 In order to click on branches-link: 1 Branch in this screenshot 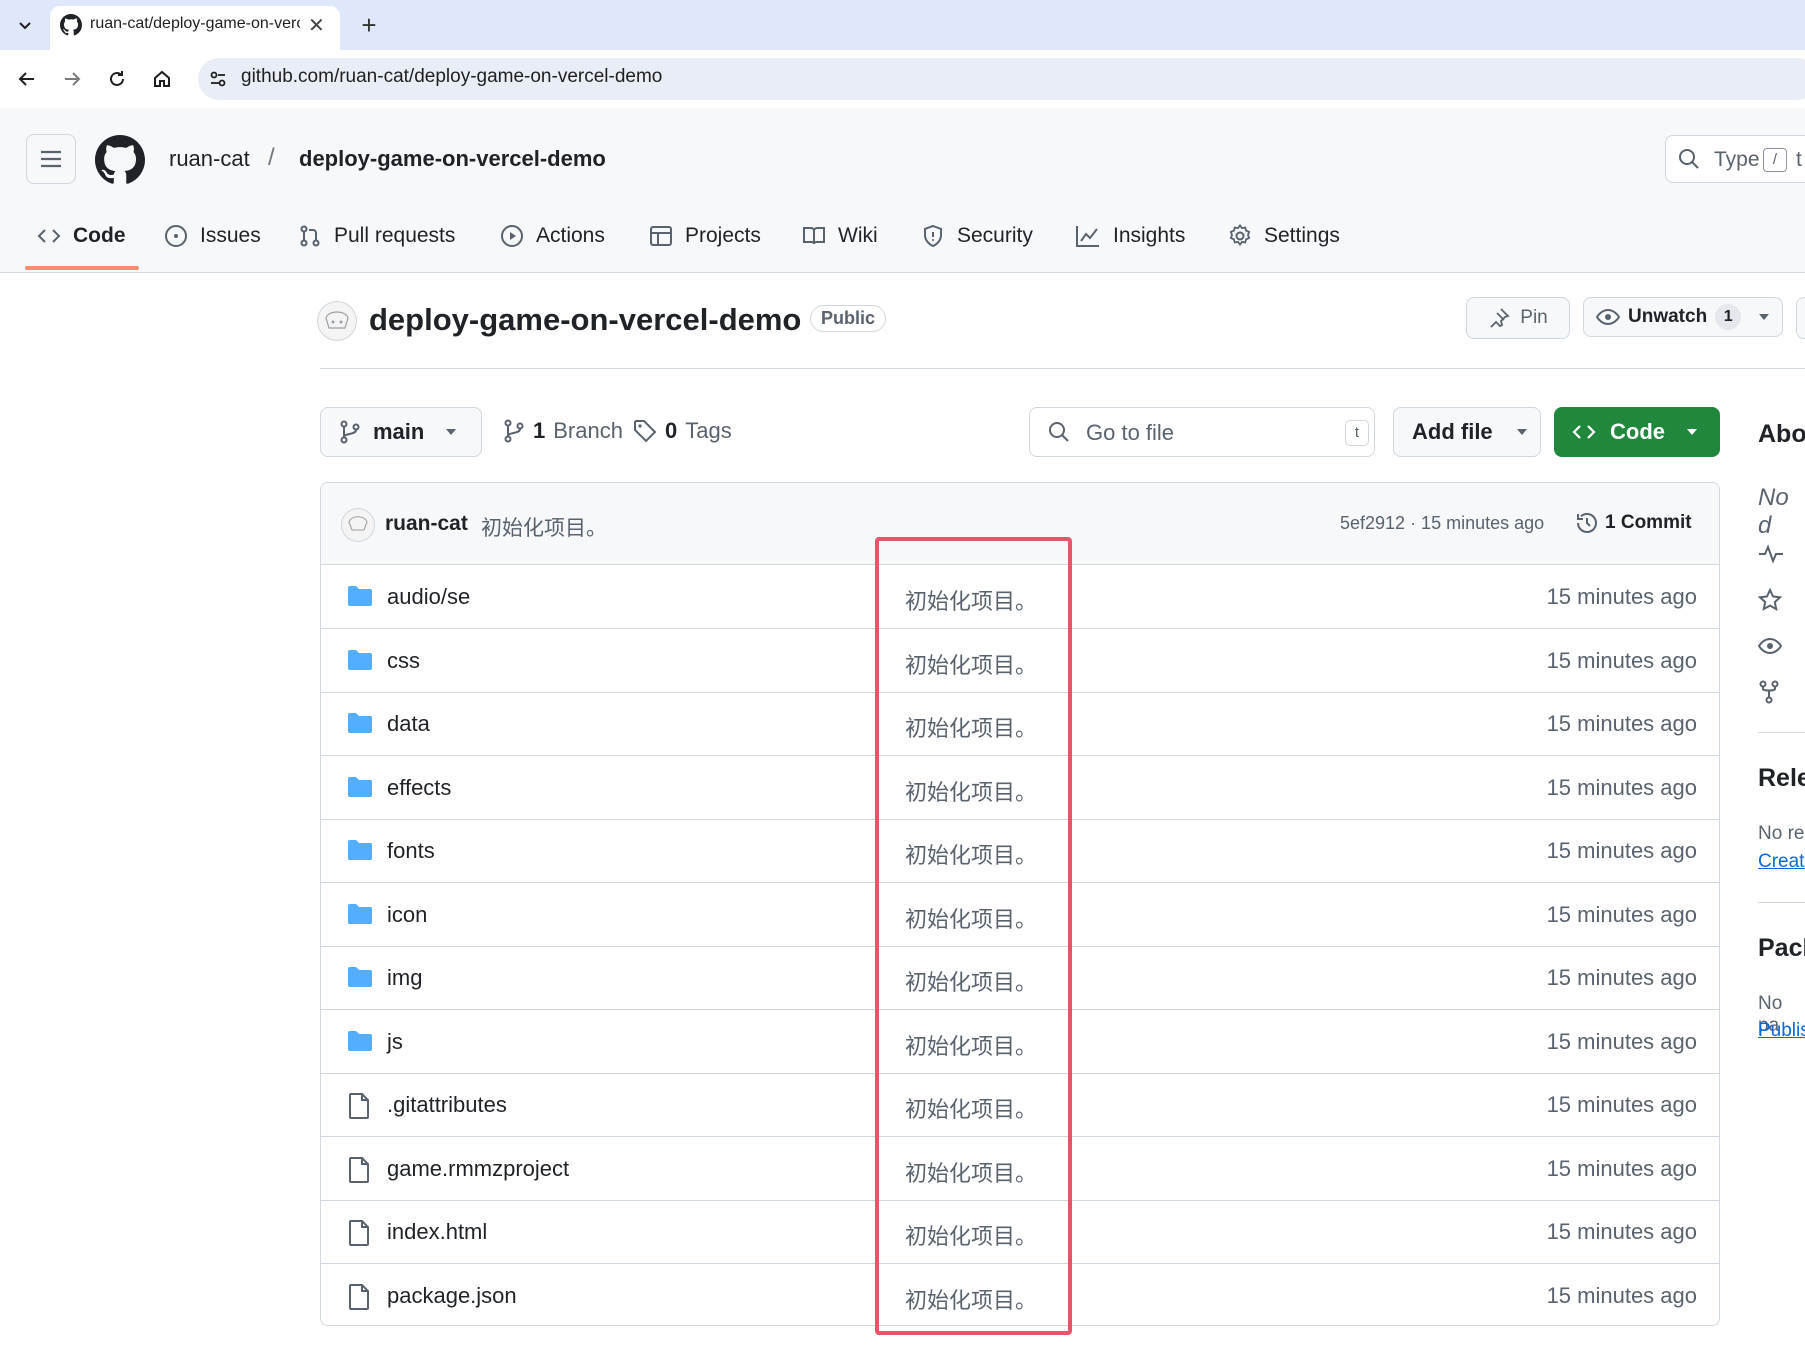, I will do `click(563, 431)`.